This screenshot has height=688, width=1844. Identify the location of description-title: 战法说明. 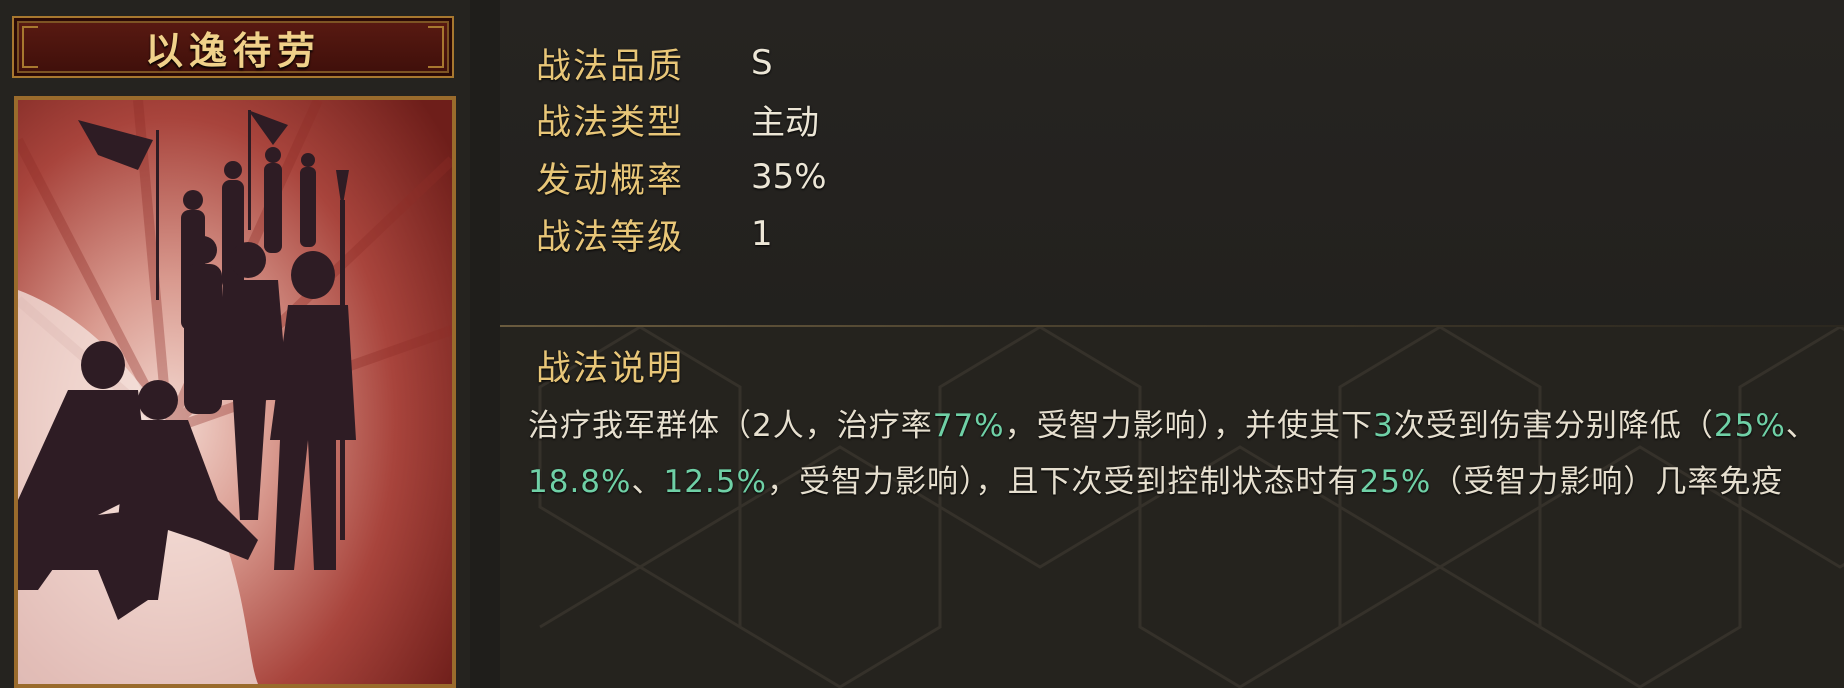
(610, 369).